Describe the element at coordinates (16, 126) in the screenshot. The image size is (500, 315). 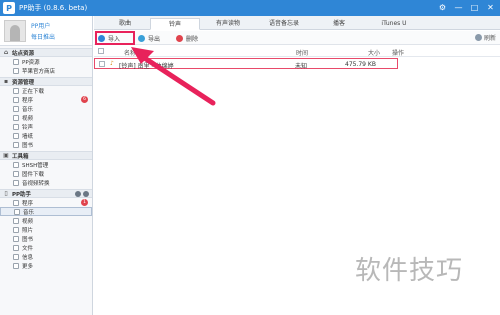
I see `bell-icon` at that location.